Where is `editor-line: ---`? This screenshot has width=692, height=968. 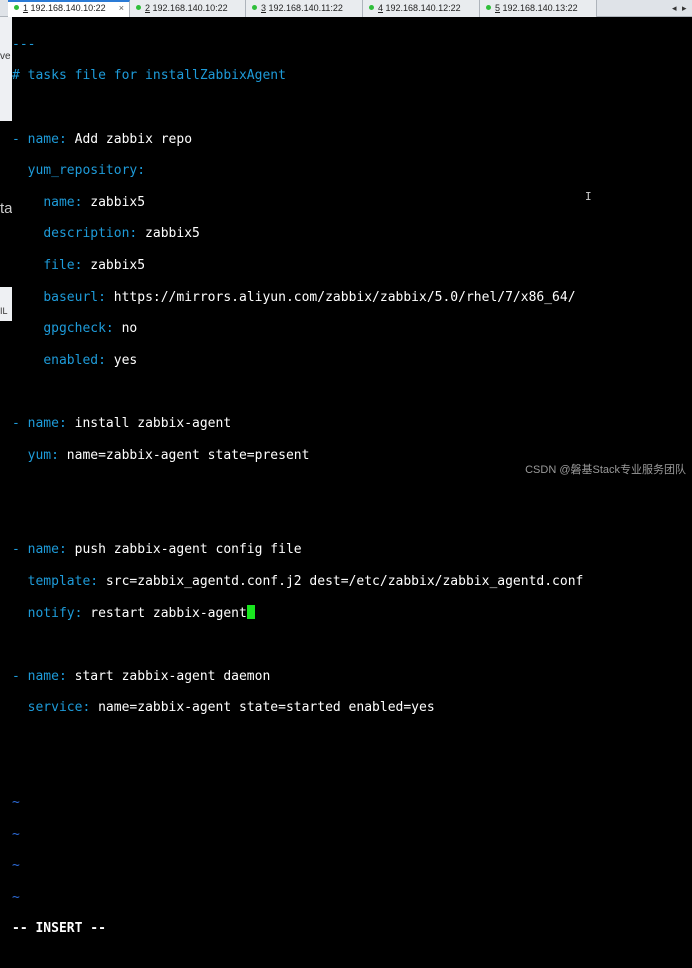
editor-line: --- is located at coordinates (352, 45).